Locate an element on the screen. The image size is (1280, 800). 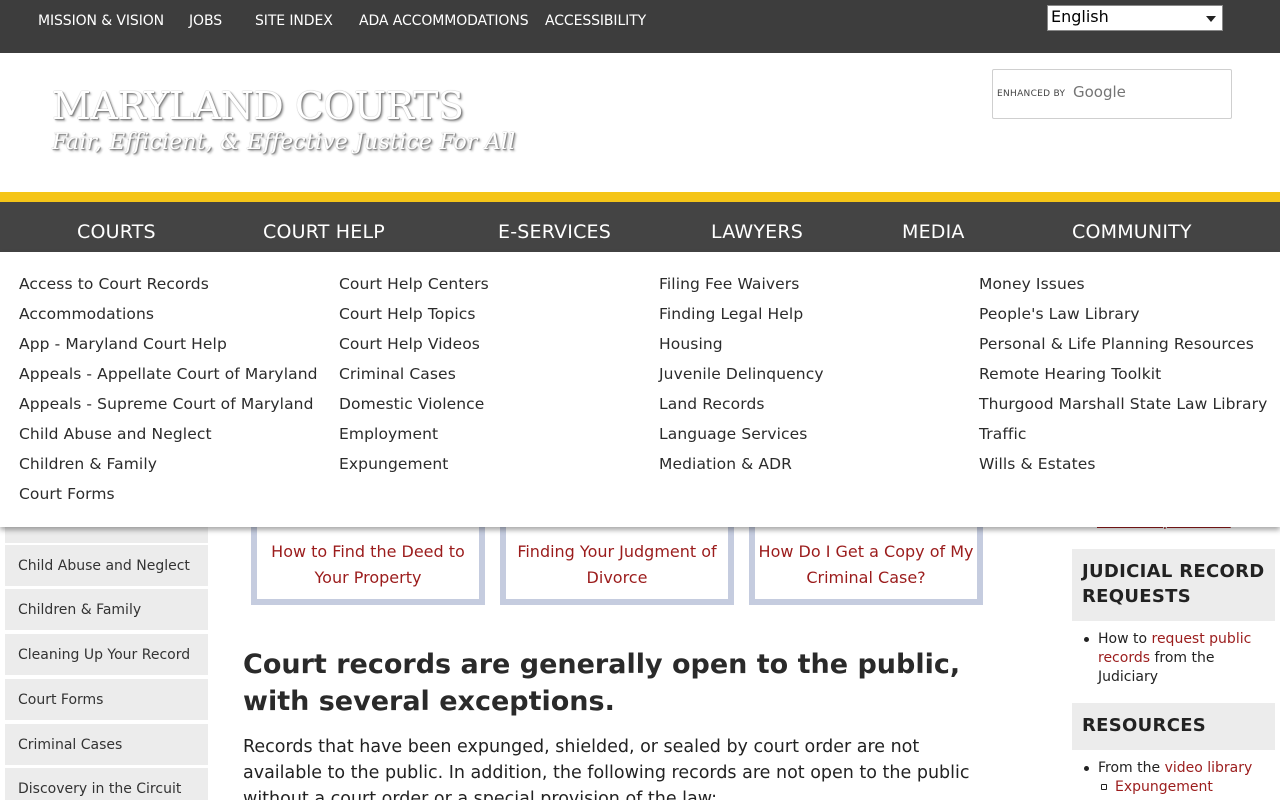
nav-media: MEDIA is located at coordinates (933, 232).